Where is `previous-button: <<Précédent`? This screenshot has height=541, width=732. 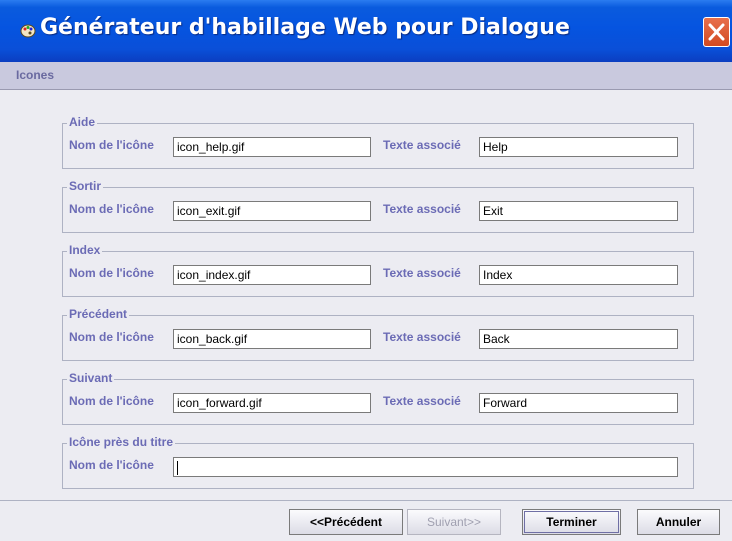
previous-button: <<Précédent is located at coordinates (346, 522).